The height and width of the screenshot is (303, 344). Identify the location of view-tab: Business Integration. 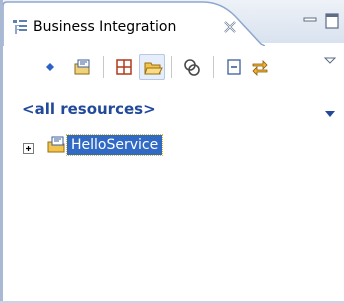
(134, 23).